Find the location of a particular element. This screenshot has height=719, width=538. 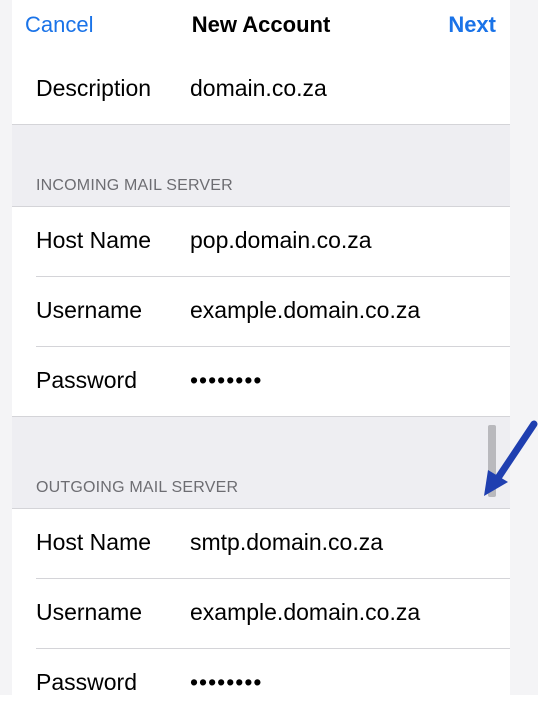

description-row: Description domain.co.za is located at coordinates (261, 90).